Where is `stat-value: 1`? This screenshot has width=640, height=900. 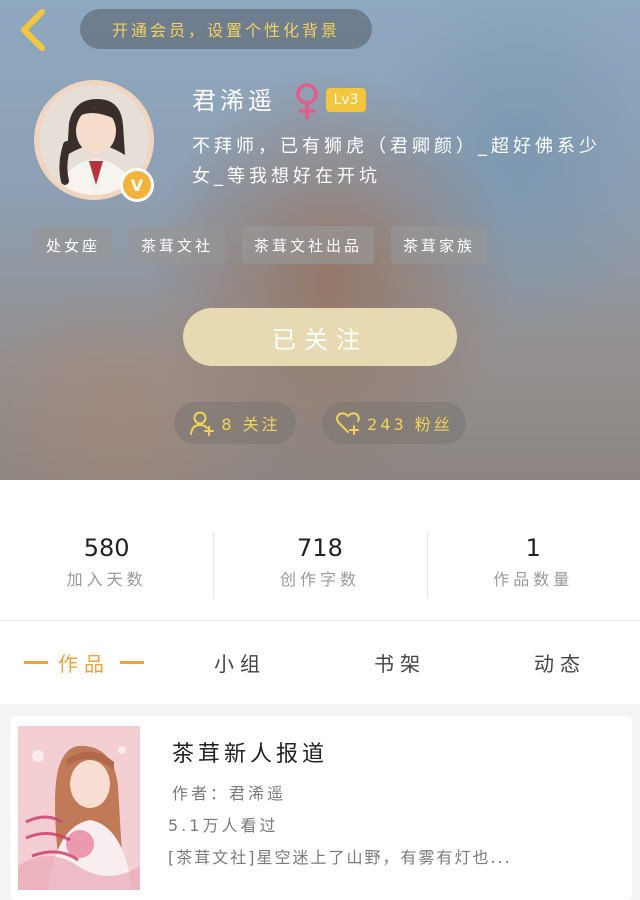
stat-value: 1 is located at coordinates (533, 548).